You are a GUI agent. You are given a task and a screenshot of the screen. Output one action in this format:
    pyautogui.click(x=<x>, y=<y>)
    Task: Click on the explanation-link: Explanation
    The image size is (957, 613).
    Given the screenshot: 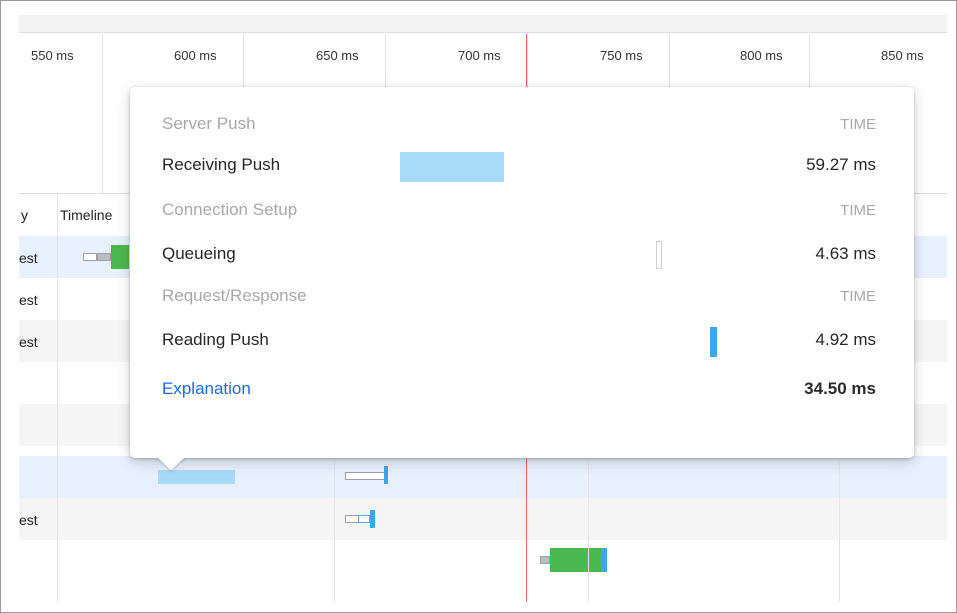 What is the action you would take?
    pyautogui.click(x=206, y=389)
    